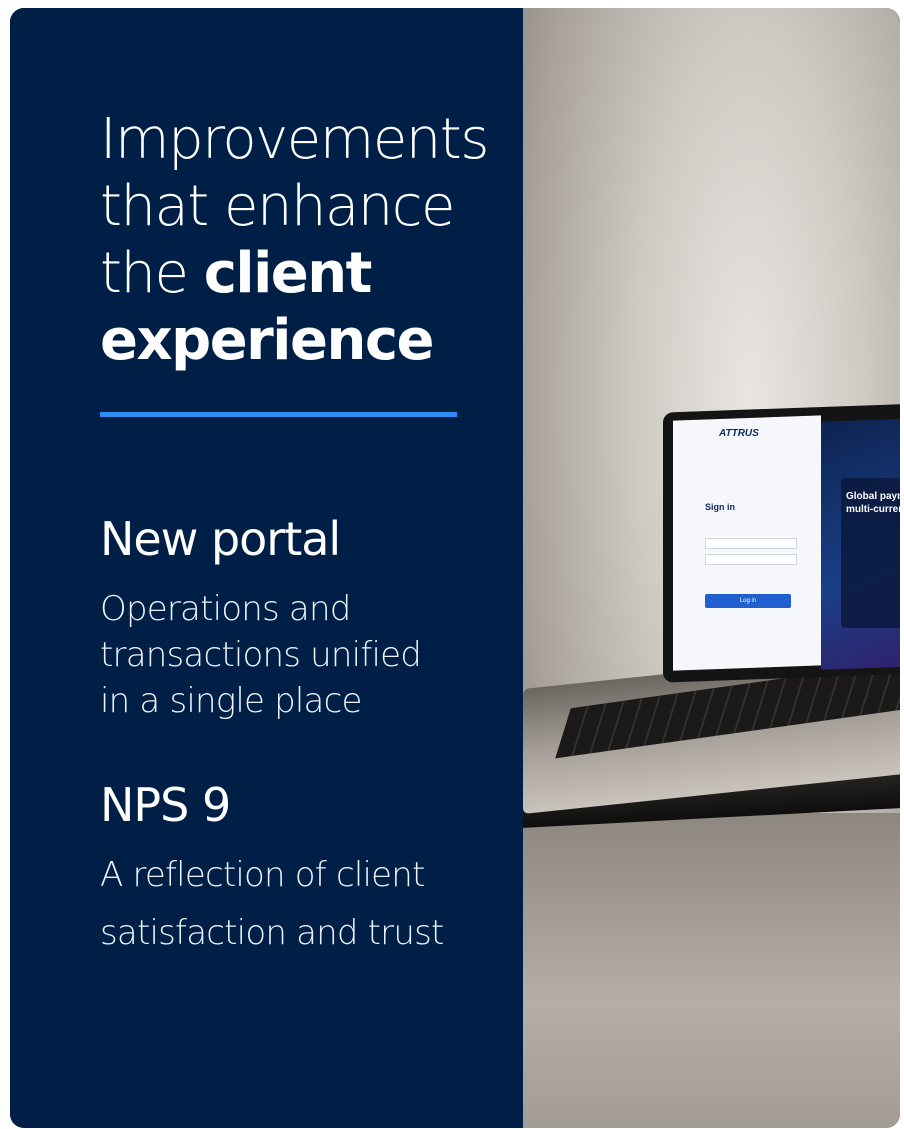 This screenshot has width=904, height=1129. What do you see at coordinates (278, 206) in the screenshot?
I see `headline-line-2: that enhance` at bounding box center [278, 206].